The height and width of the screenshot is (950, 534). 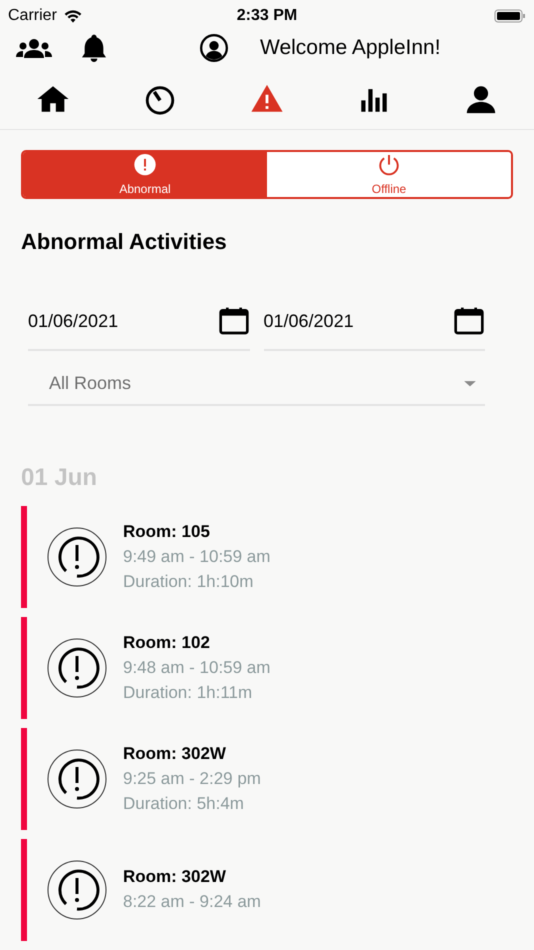 What do you see at coordinates (277, 667) in the screenshot?
I see `activity-card: Room: 102 9:48 am - 10:59 am Duration: 1h:11m` at bounding box center [277, 667].